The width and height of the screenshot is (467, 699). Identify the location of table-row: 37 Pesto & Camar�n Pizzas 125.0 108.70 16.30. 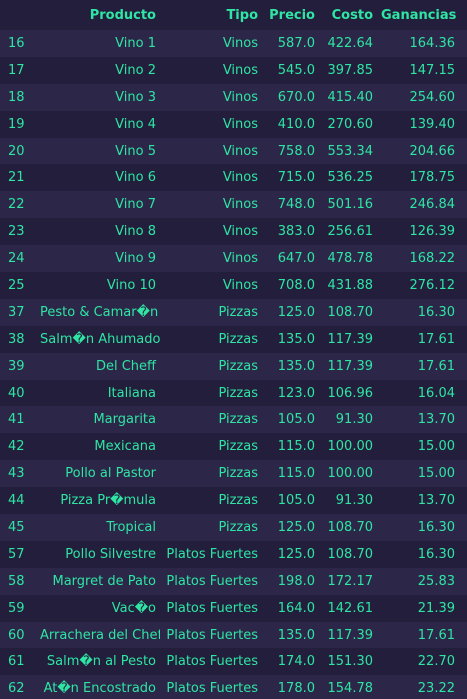
(233, 312).